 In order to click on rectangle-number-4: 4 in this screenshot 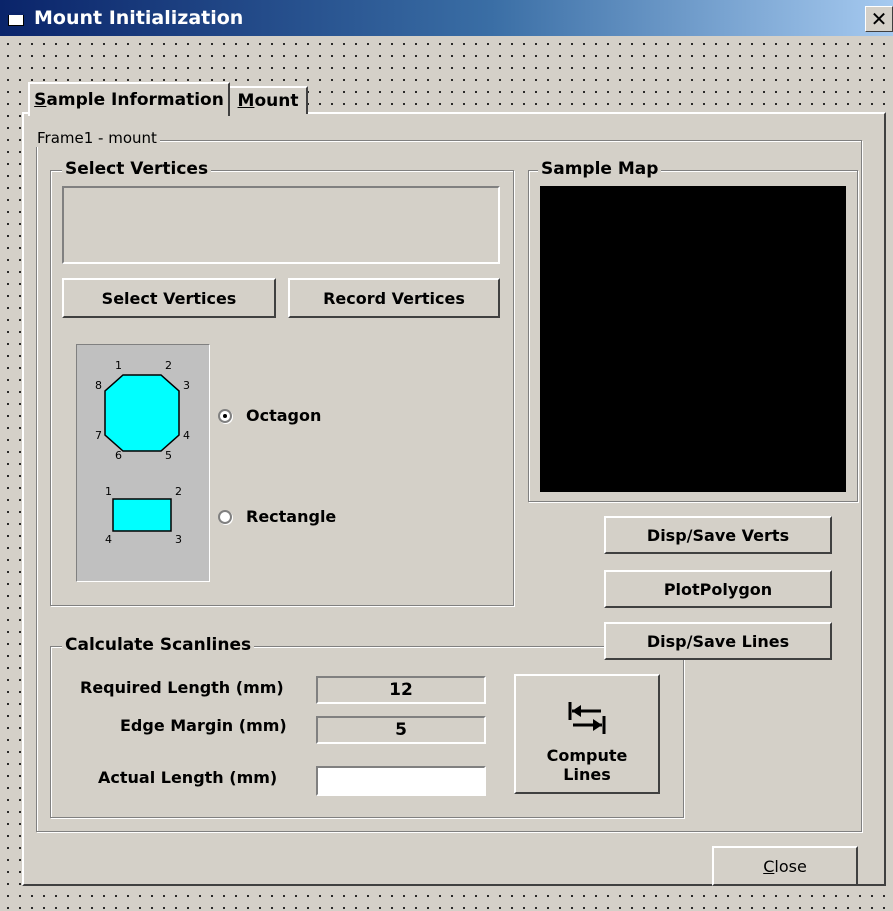, I will do `click(108, 539)`.